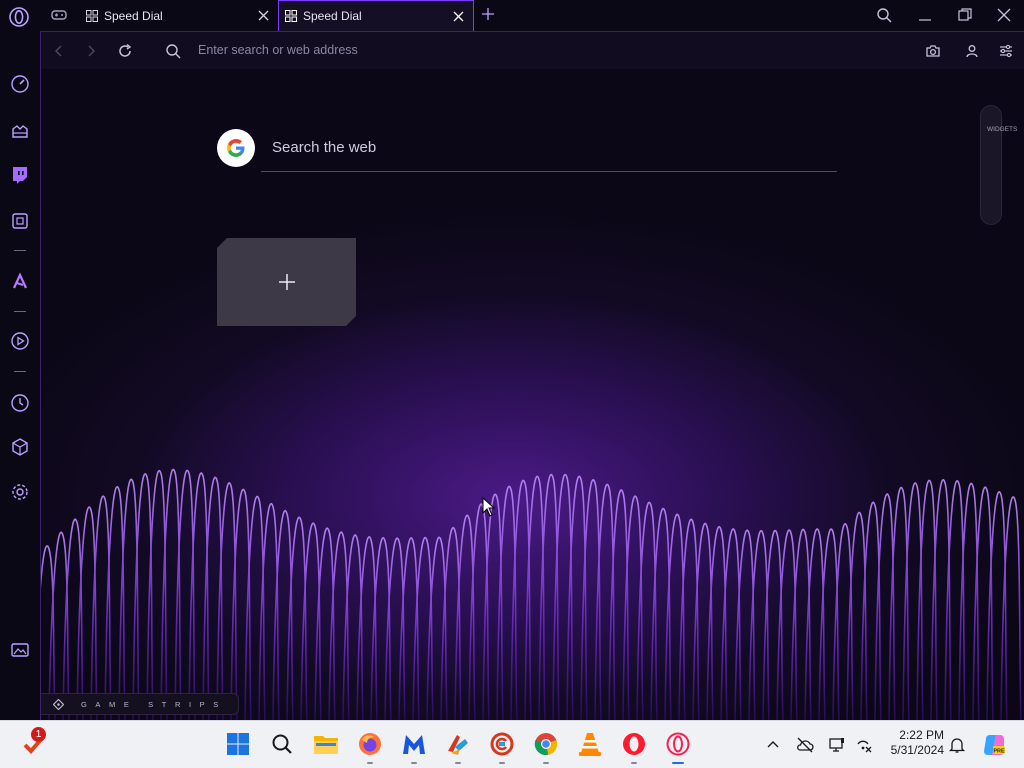 Image resolution: width=1024 pixels, height=768 pixels. Describe the element at coordinates (884, 15) in the screenshot. I see `tab-search-icon` at that location.